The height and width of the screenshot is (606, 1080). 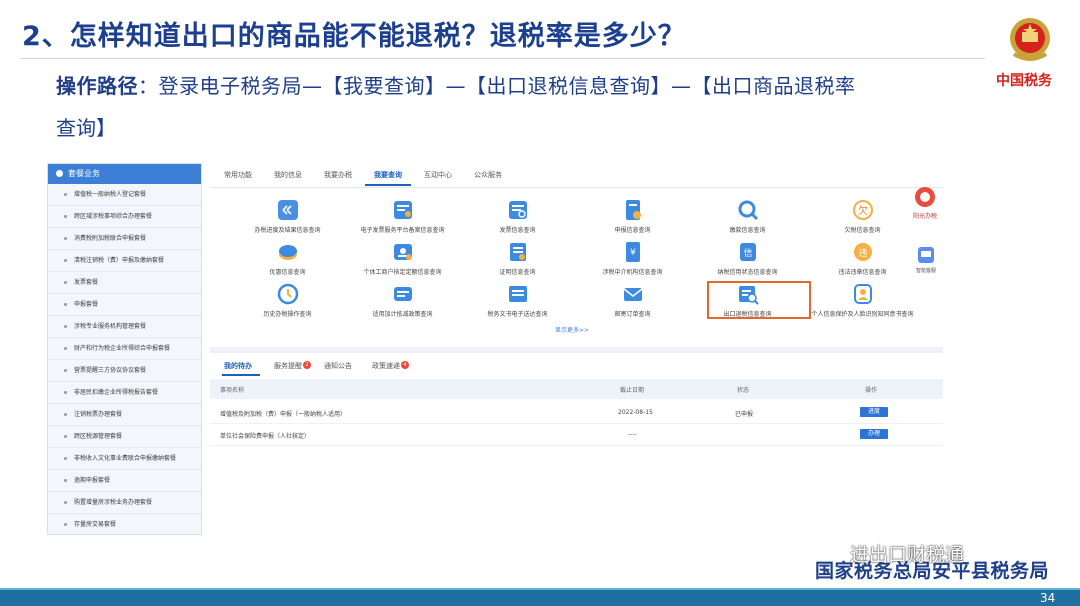 I want to click on agency-icon: ¥, so click(x=633, y=252).